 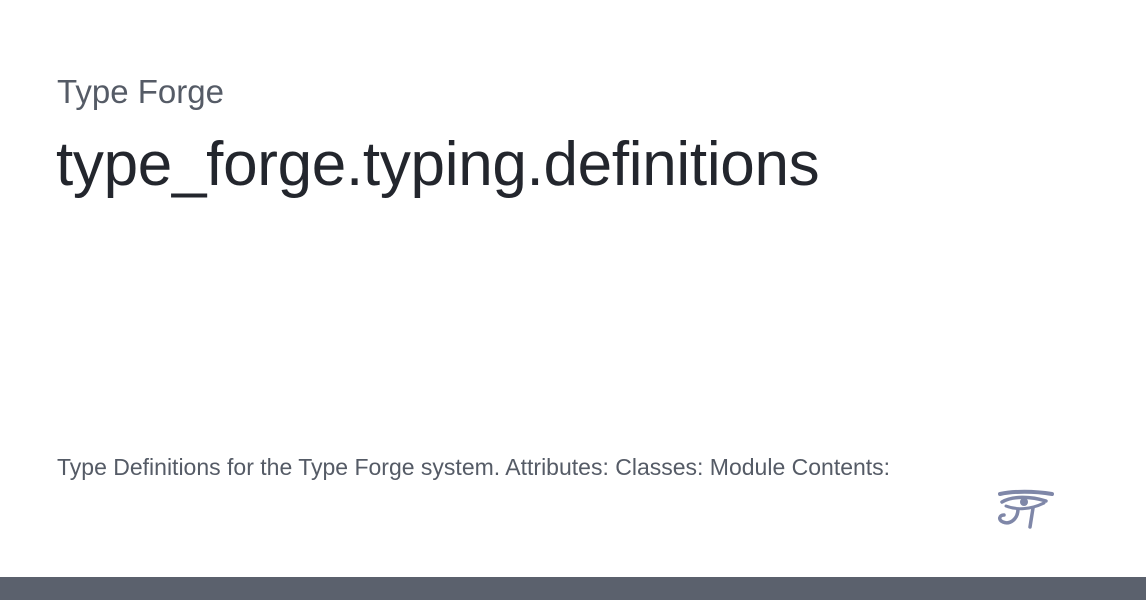 What do you see at coordinates (1025, 511) in the screenshot?
I see `eye-of-horus-icon` at bounding box center [1025, 511].